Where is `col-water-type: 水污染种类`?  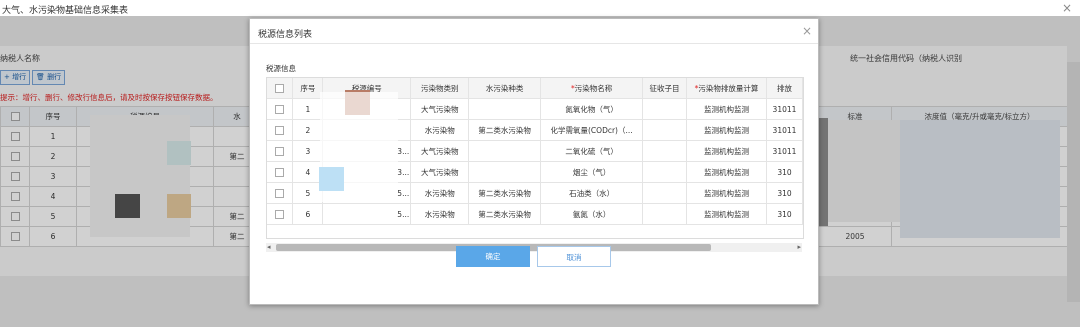
col-water-type: 水污染种类 is located at coordinates (505, 88).